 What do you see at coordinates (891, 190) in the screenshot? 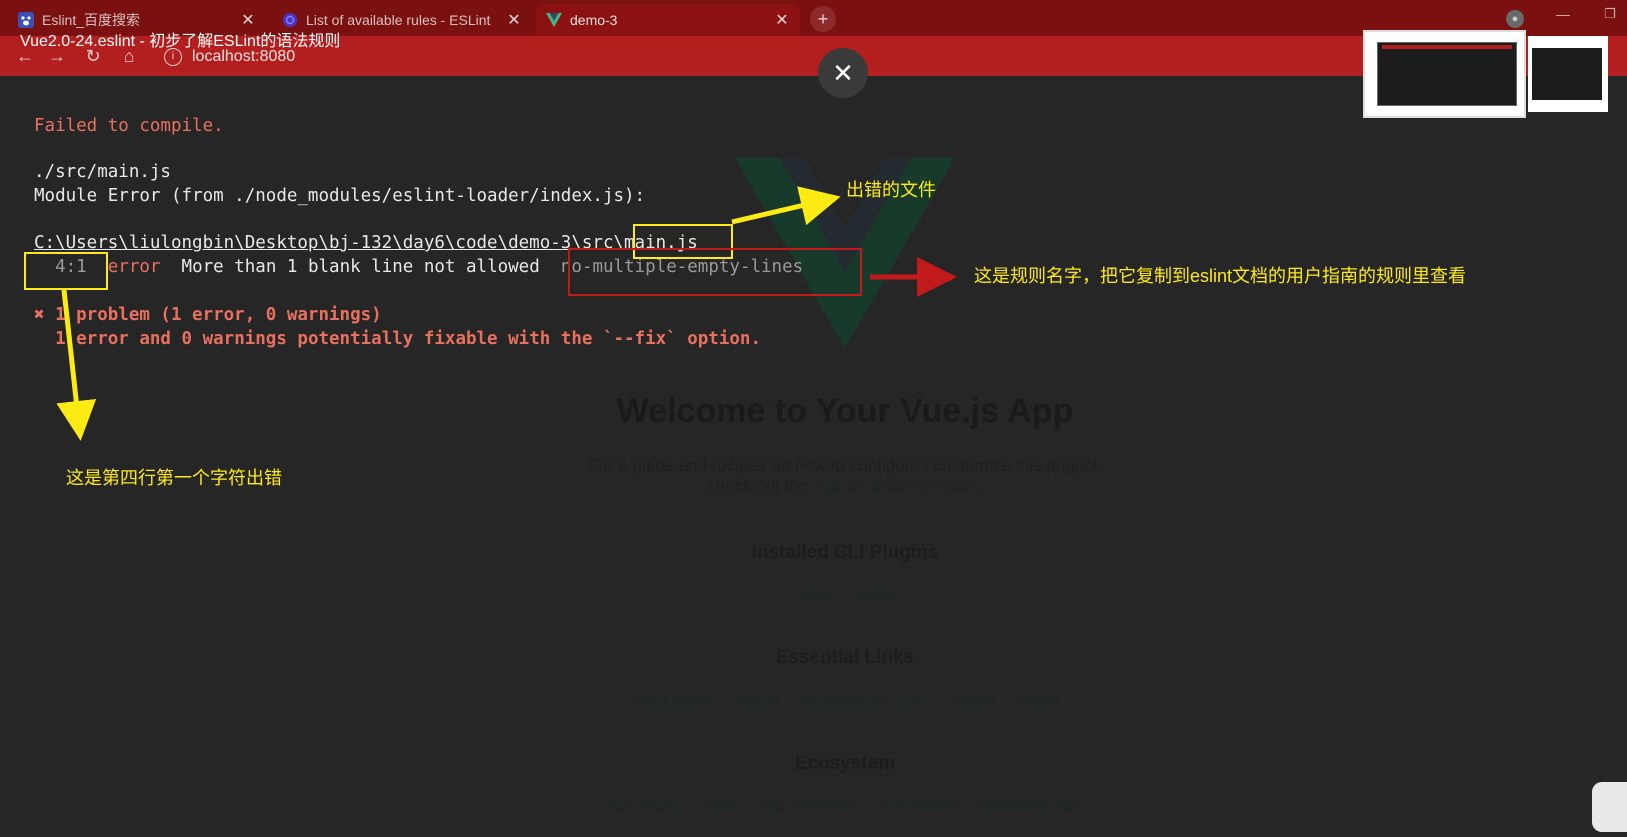
I see `file-annotation: 出错的文件` at bounding box center [891, 190].